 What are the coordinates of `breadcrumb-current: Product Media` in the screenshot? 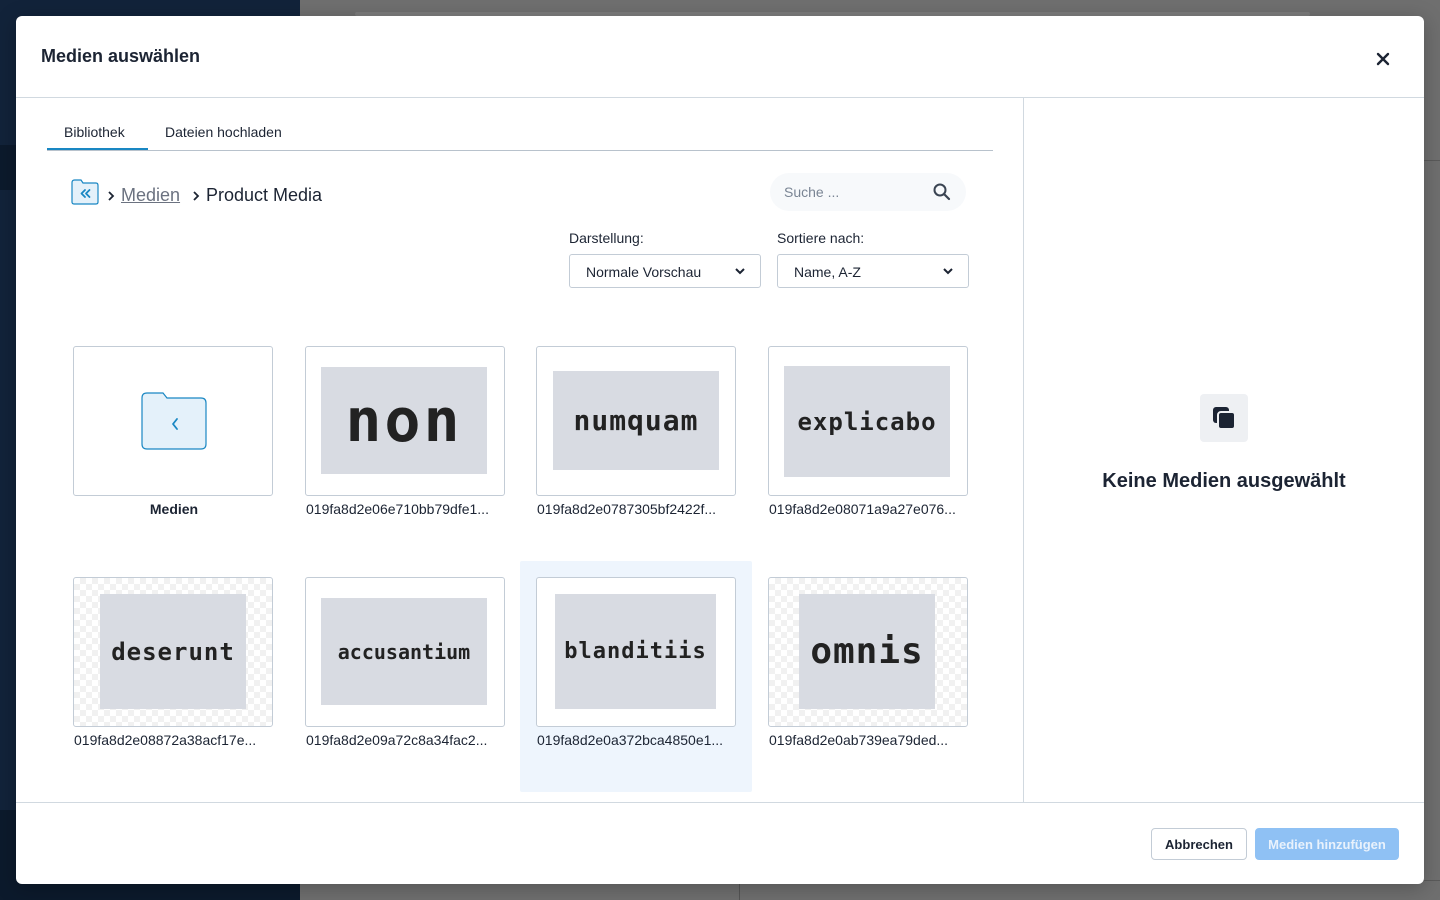 It's located at (264, 195).